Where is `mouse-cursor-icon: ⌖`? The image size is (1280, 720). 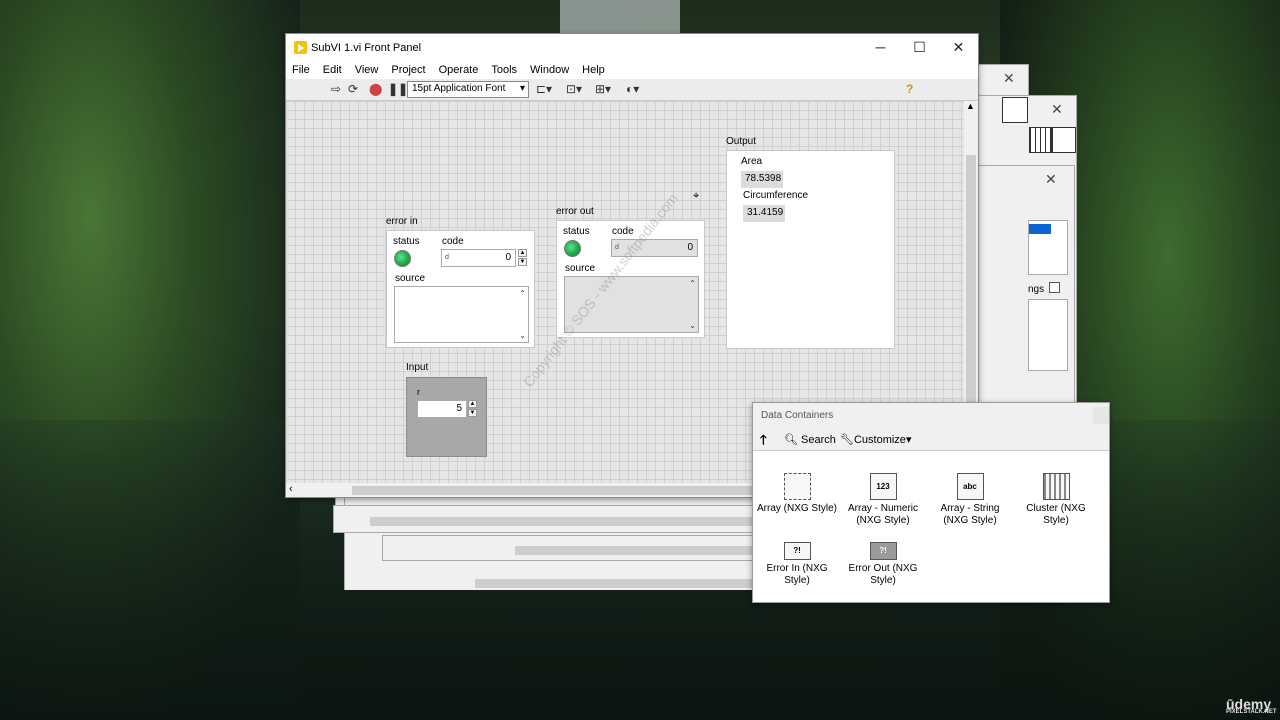 mouse-cursor-icon: ⌖ is located at coordinates (696, 196).